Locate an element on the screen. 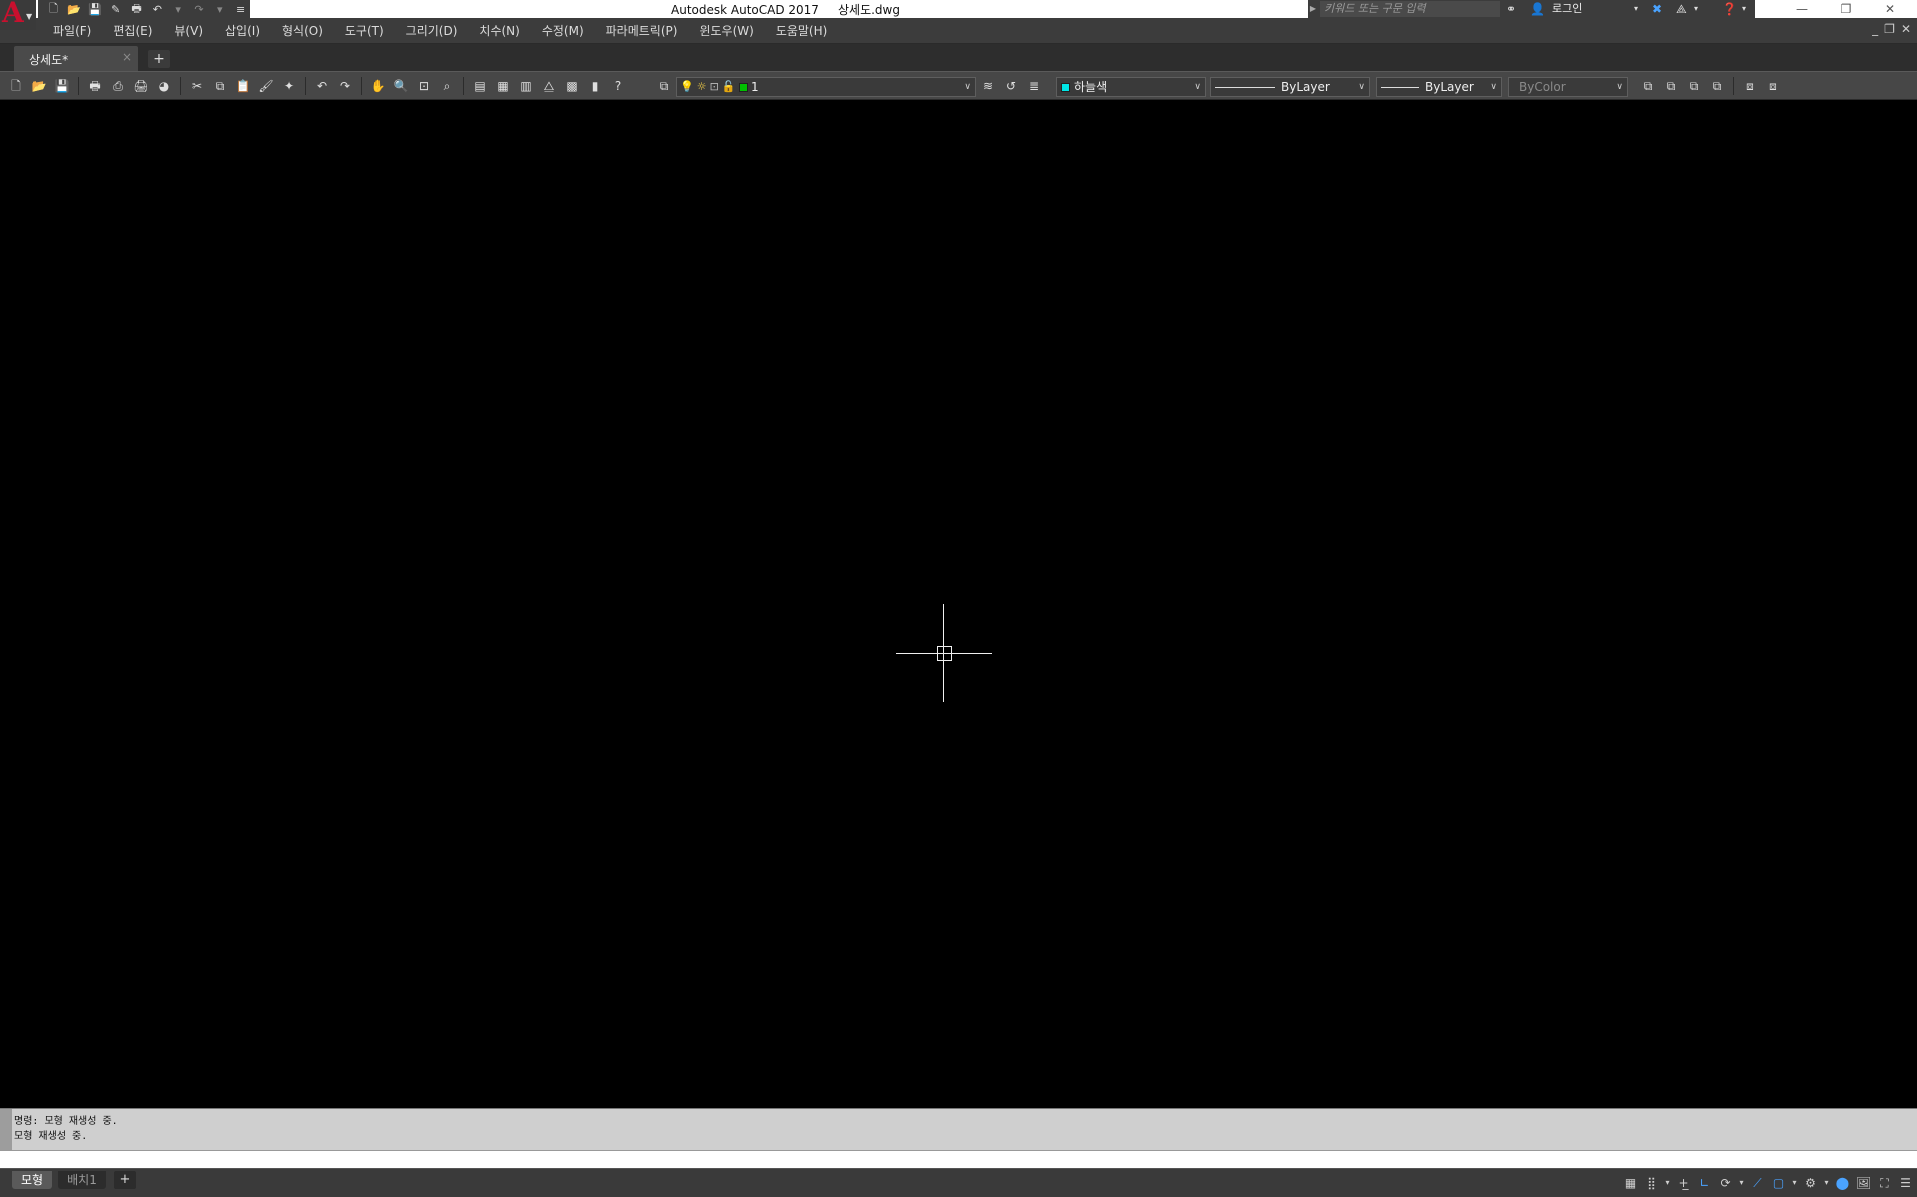 Image resolution: width=1917 pixels, height=1197 pixels. block-editor-icon: ✦ is located at coordinates (289, 86).